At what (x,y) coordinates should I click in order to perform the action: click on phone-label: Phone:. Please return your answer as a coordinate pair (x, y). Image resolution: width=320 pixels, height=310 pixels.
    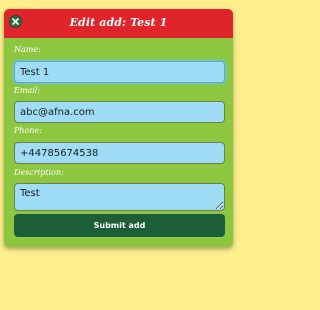
    Looking at the image, I should click on (28, 130).